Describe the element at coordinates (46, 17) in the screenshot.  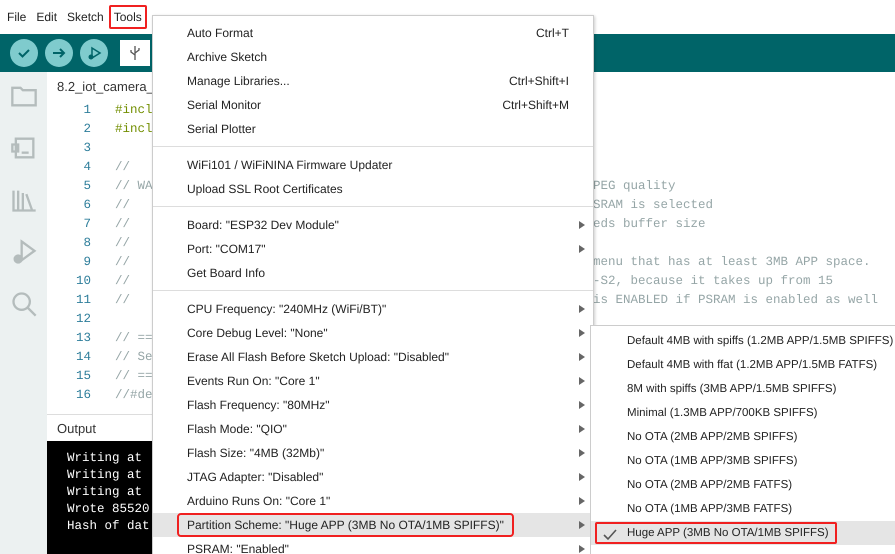
I see `menu-item: Edit` at that location.